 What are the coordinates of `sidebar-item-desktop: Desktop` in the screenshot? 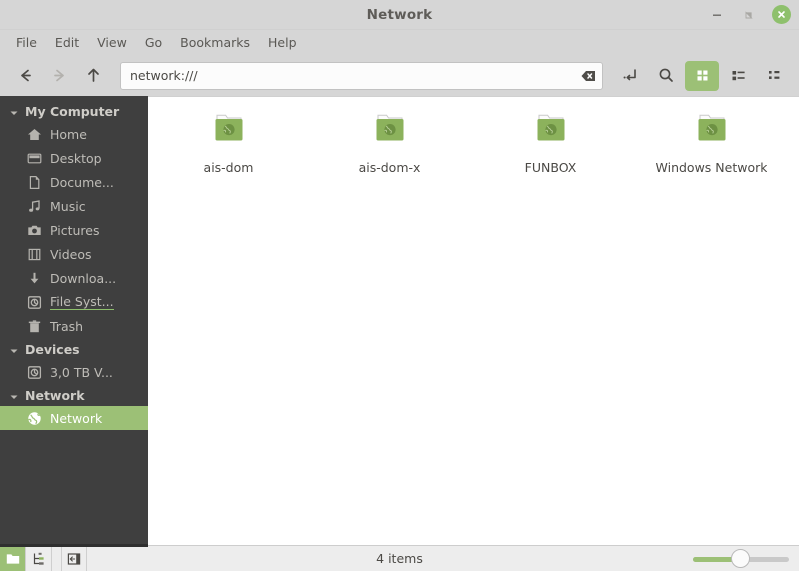 It's located at (74, 158).